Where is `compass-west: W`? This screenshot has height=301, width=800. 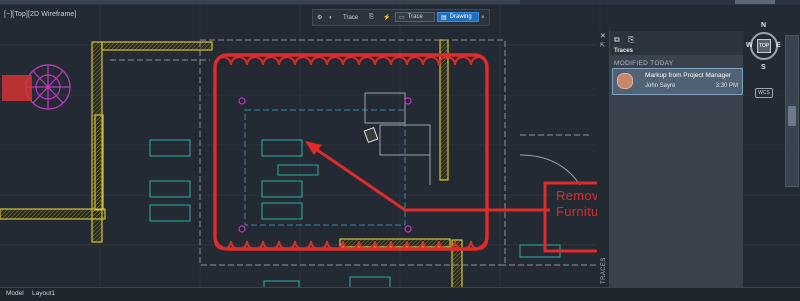
compass-west: W is located at coordinates (749, 45).